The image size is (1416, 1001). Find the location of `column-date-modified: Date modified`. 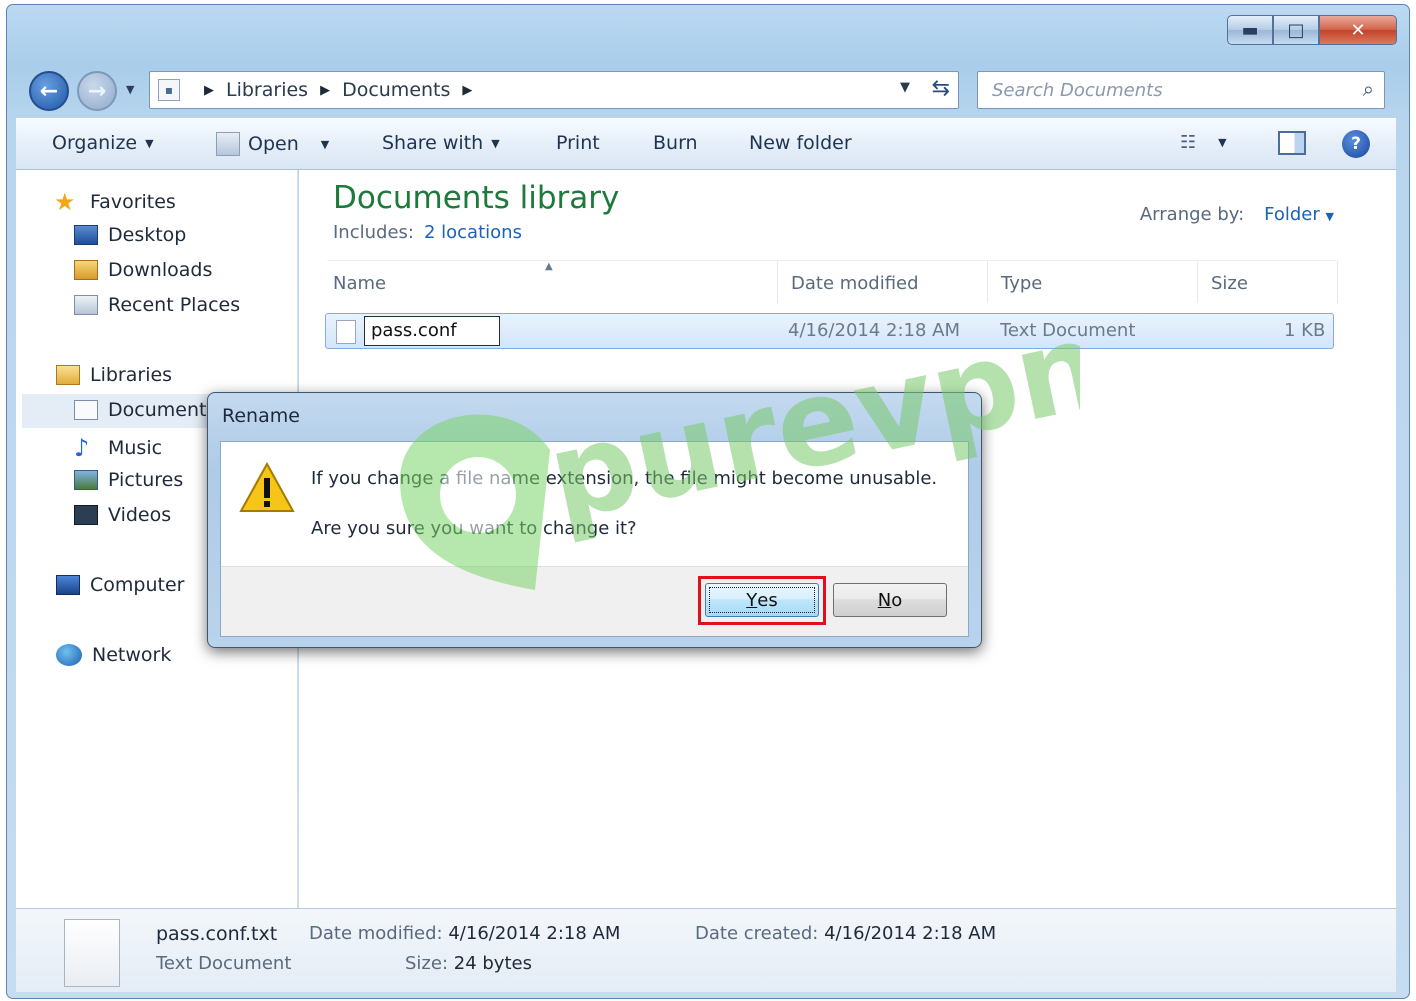

column-date-modified: Date modified is located at coordinates (855, 283).